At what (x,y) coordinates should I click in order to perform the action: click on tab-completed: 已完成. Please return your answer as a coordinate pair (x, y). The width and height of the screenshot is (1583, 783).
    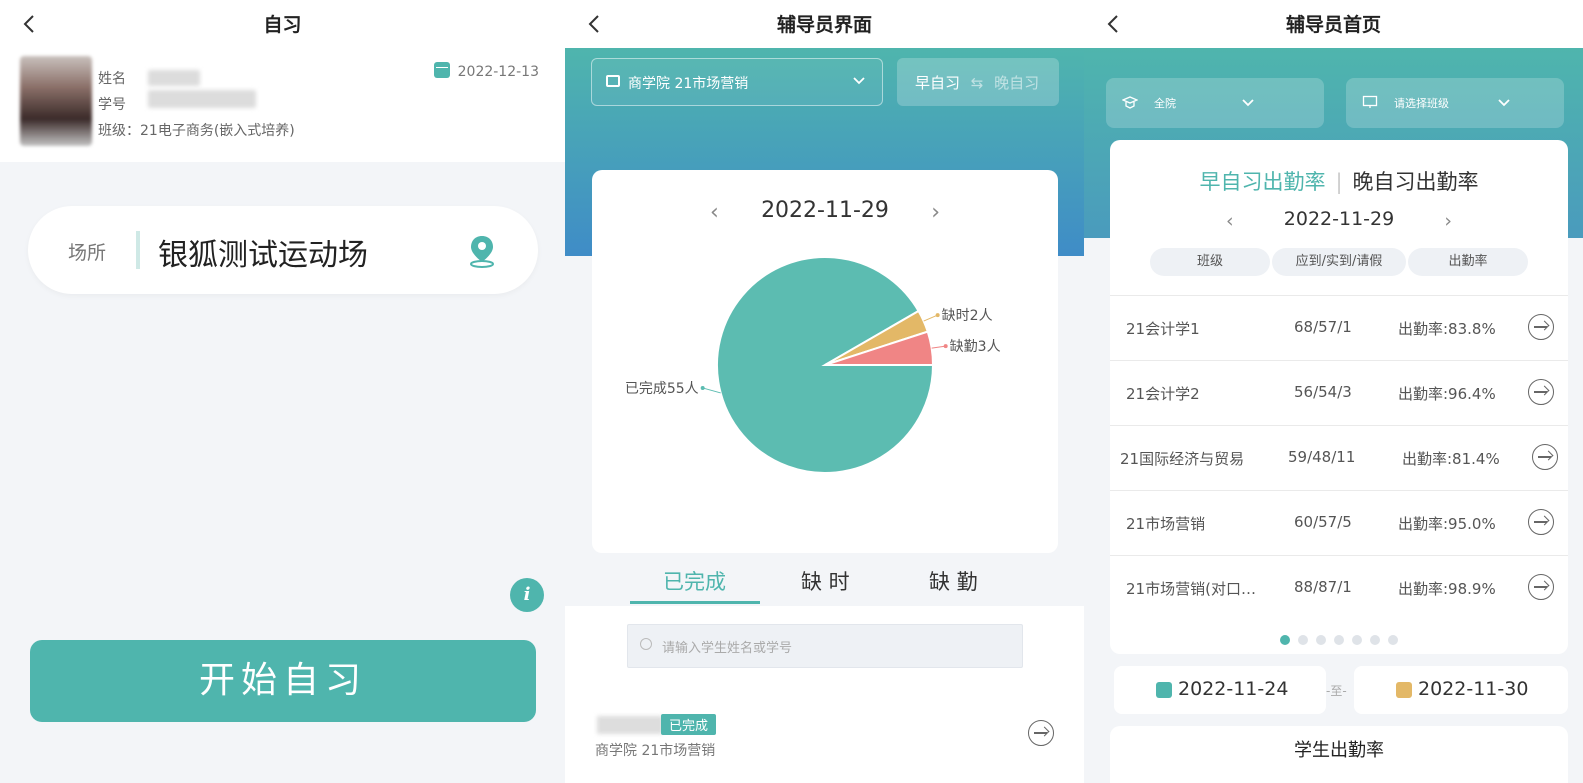
    Looking at the image, I should click on (694, 581).